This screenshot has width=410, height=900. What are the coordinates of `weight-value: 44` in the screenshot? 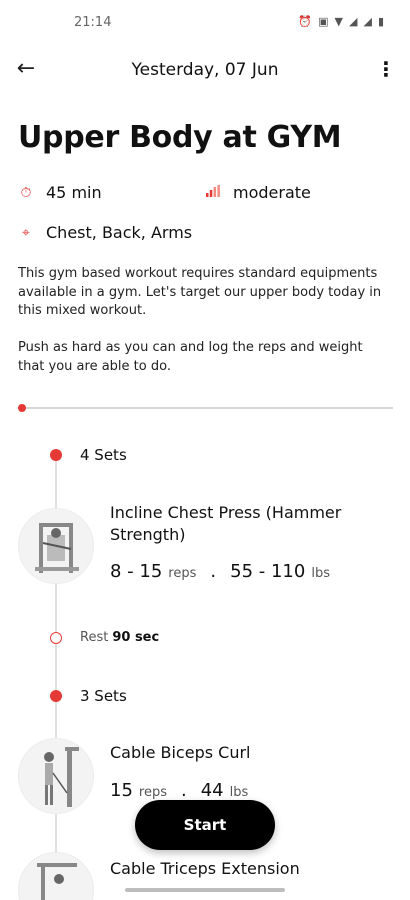 It's located at (212, 790).